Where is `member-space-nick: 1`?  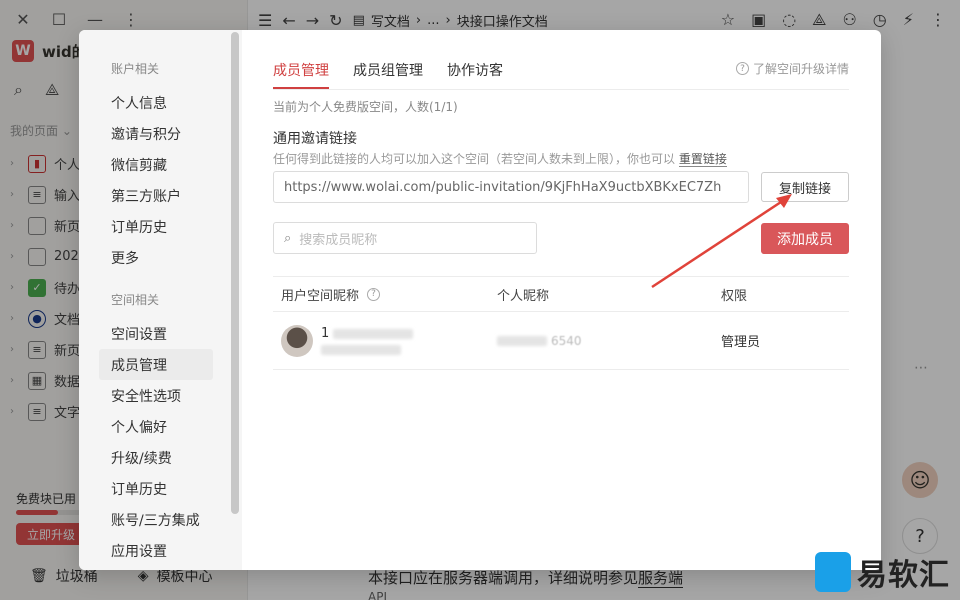 member-space-nick: 1 is located at coordinates (325, 333).